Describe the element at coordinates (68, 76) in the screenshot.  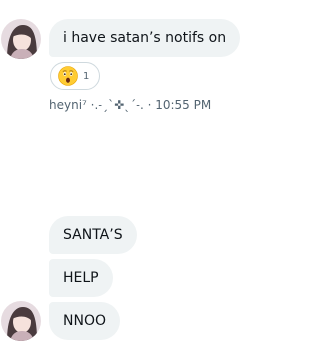
I see `astonished-face-icon` at that location.